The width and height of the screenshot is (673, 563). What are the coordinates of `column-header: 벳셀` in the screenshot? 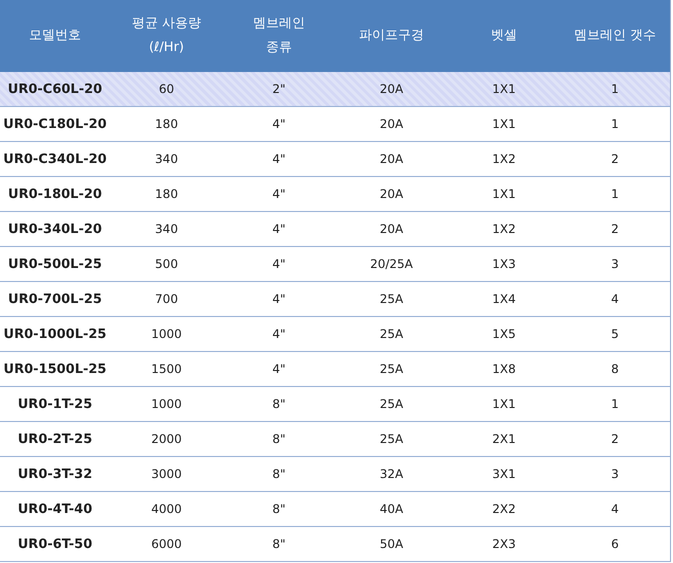 It's located at (504, 36).